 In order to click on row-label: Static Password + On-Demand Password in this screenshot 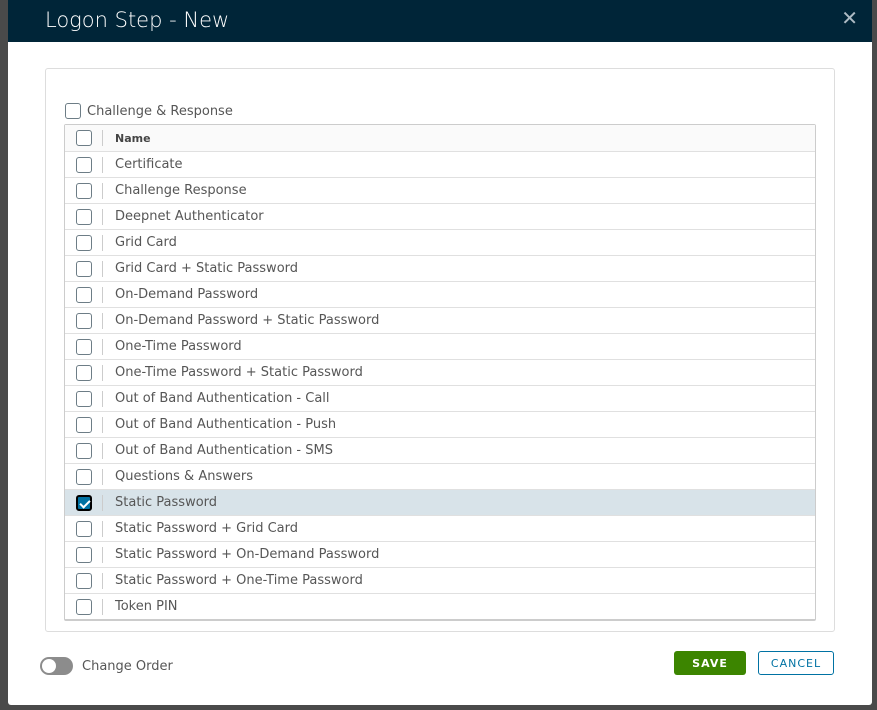, I will do `click(247, 554)`.